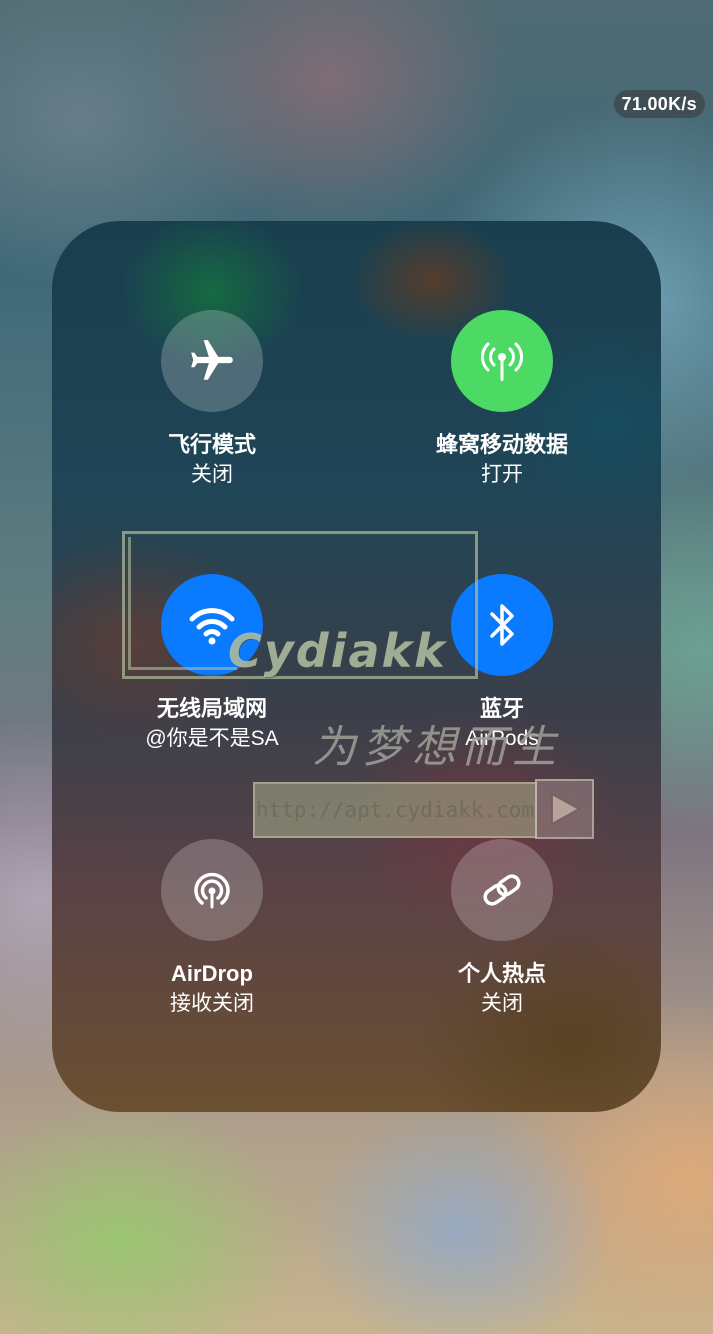 This screenshot has height=1334, width=713. I want to click on antenna-icon, so click(502, 361).